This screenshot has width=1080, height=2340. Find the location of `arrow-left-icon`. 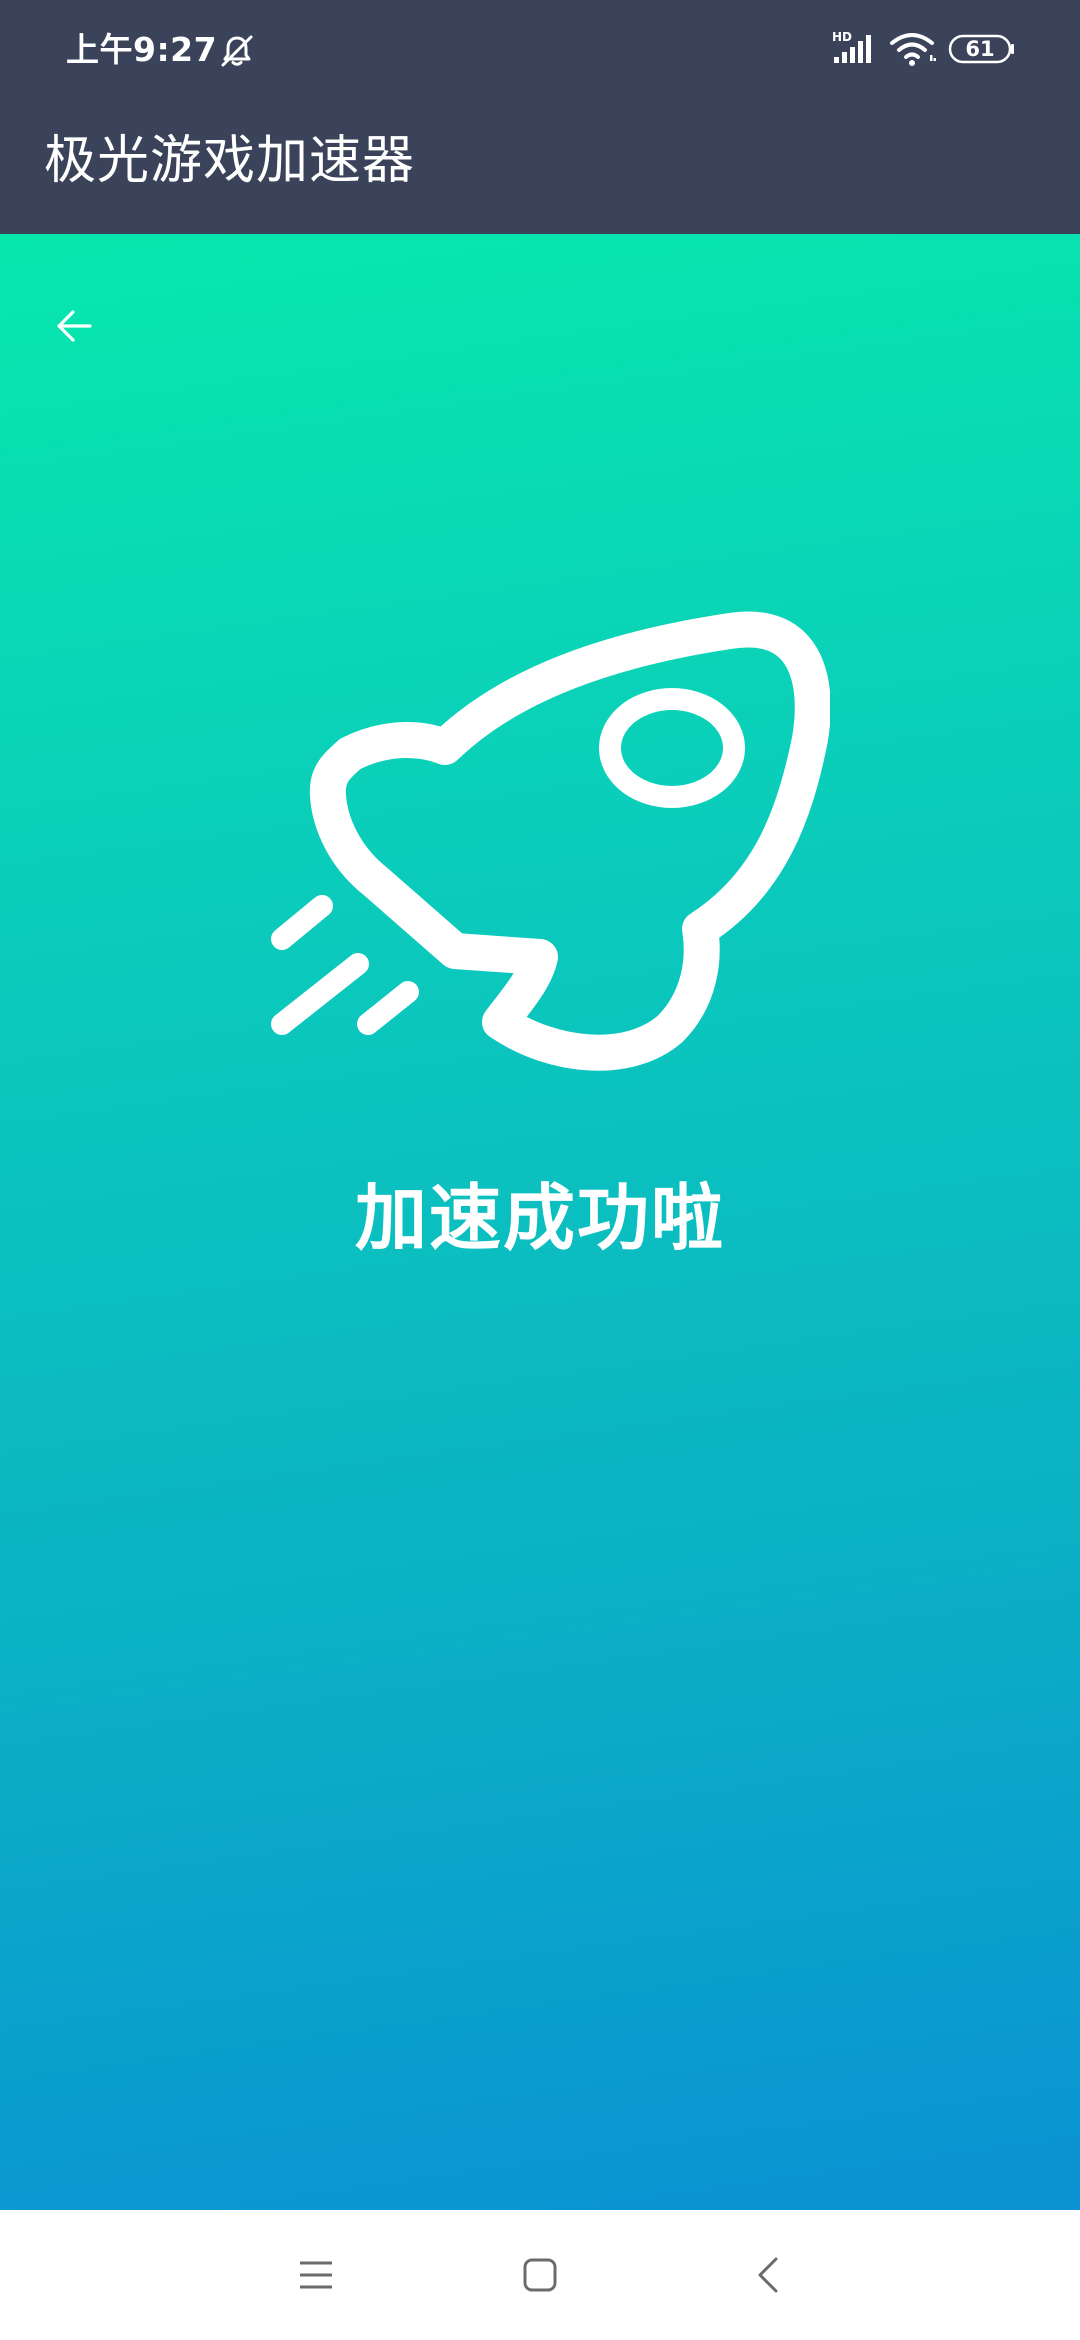

arrow-left-icon is located at coordinates (74, 326).